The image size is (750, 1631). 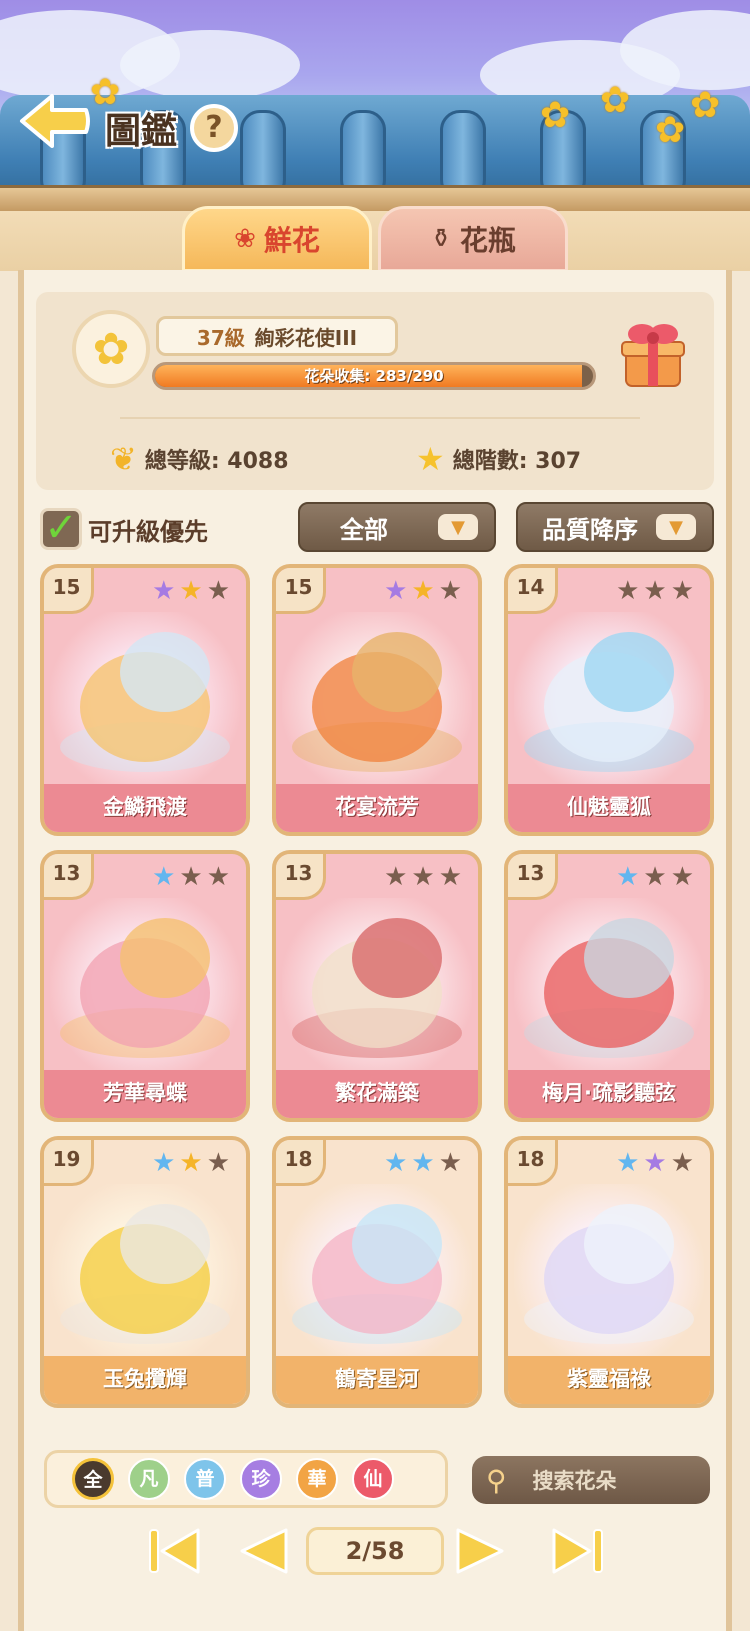 I want to click on card-level: 19, so click(x=69, y=1163).